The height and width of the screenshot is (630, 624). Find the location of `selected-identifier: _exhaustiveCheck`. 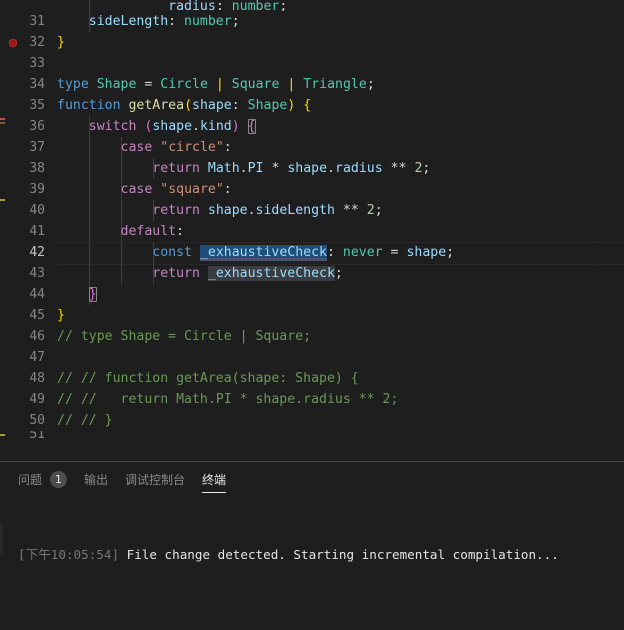

selected-identifier: _exhaustiveCheck is located at coordinates (263, 253).